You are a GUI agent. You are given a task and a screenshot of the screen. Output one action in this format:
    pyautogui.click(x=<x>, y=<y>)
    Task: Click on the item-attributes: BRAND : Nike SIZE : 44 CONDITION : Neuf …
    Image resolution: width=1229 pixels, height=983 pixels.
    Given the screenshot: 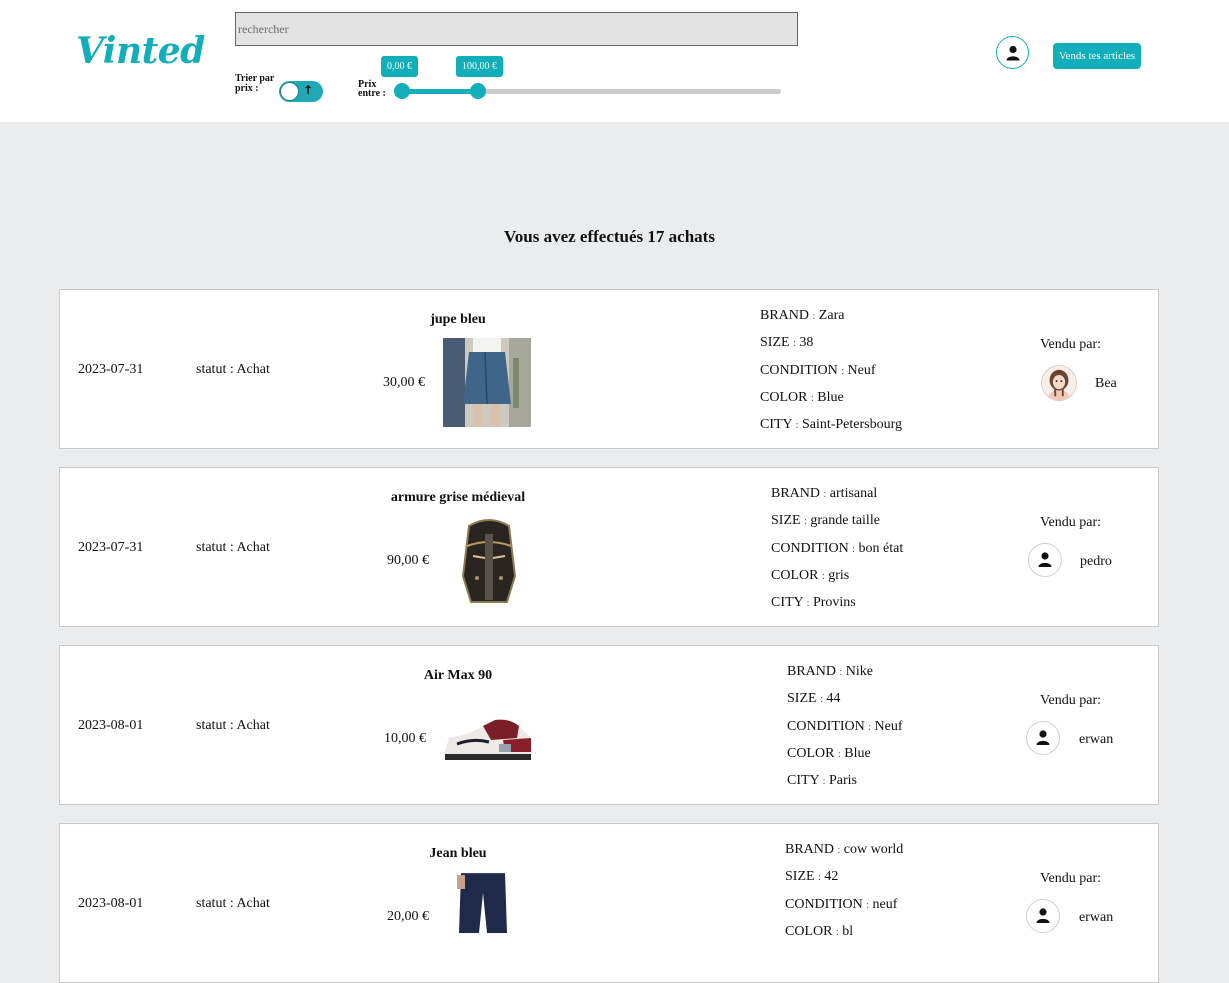 What is the action you would take?
    pyautogui.click(x=845, y=731)
    